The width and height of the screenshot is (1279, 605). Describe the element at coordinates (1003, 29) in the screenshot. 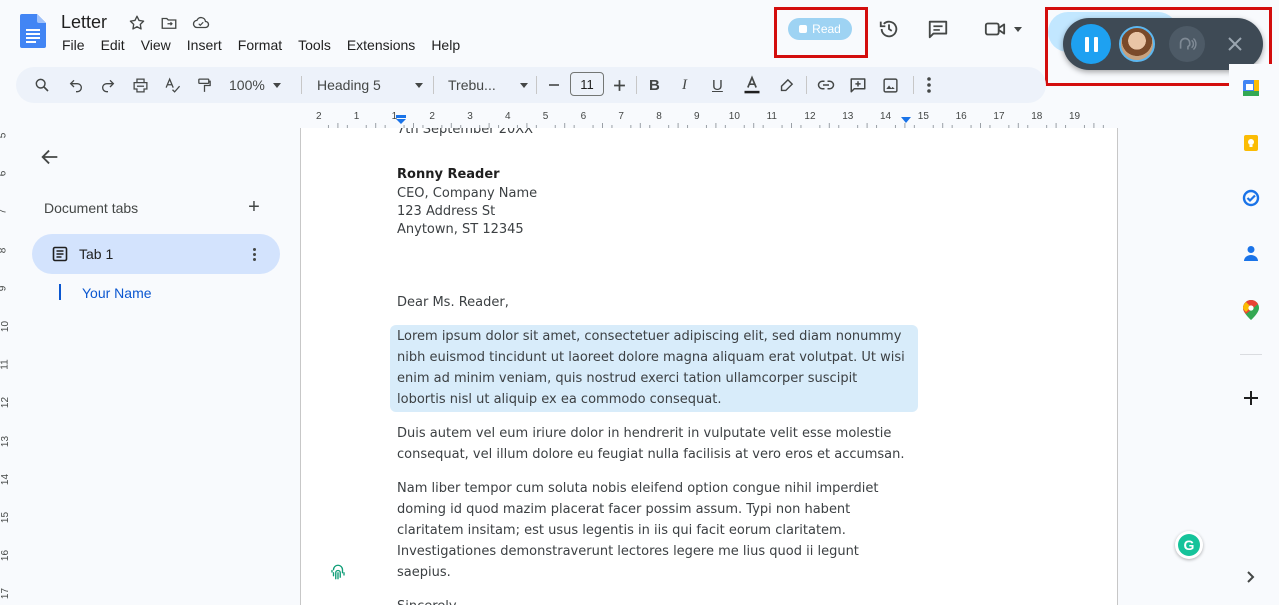

I see `meet-icon` at that location.